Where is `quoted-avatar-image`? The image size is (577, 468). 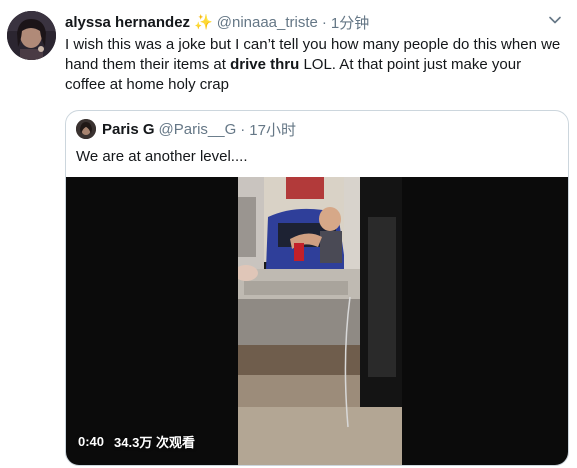 quoted-avatar-image is located at coordinates (86, 129).